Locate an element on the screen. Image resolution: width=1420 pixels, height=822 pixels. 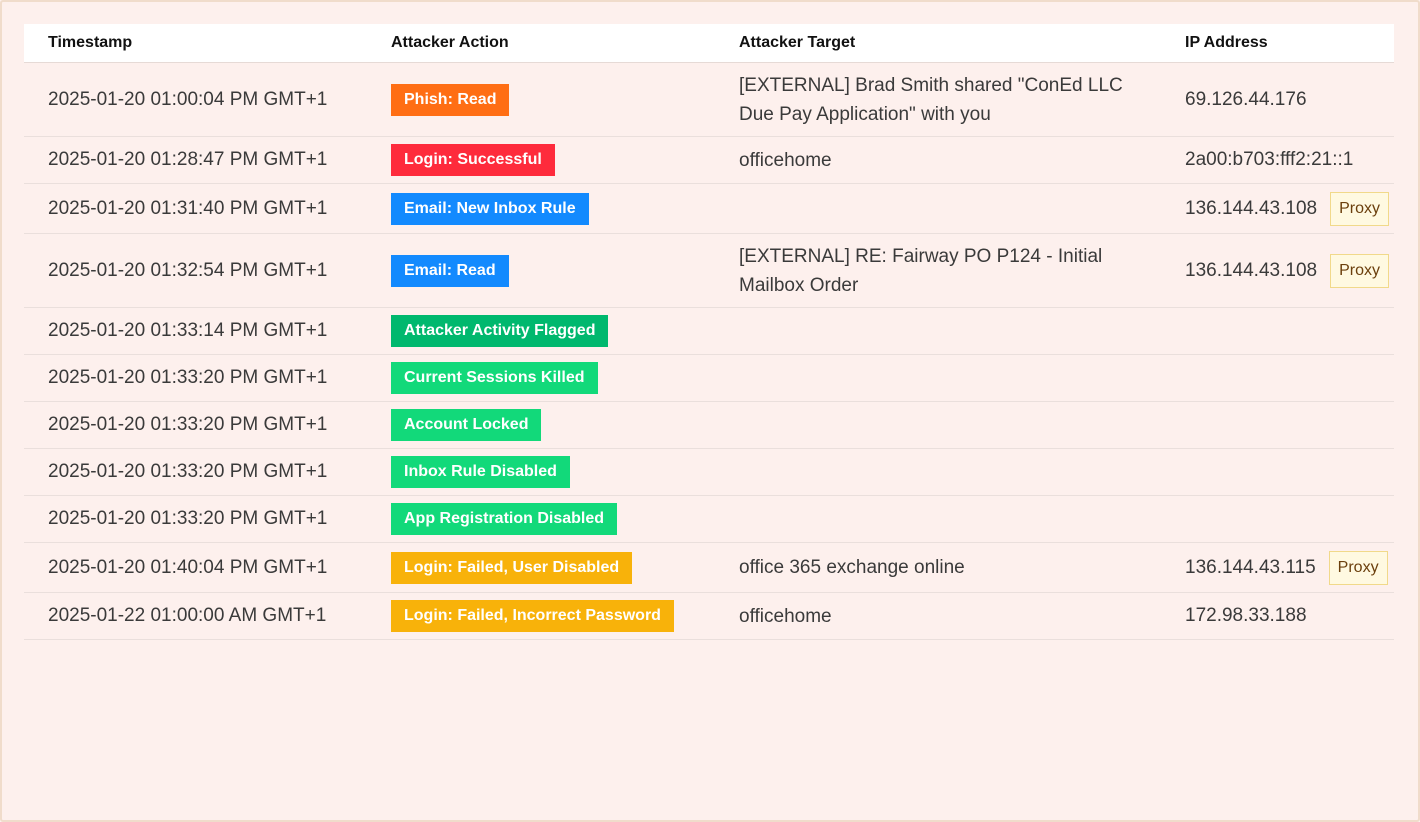
column-header-ip-address: IP Address is located at coordinates (1278, 43).